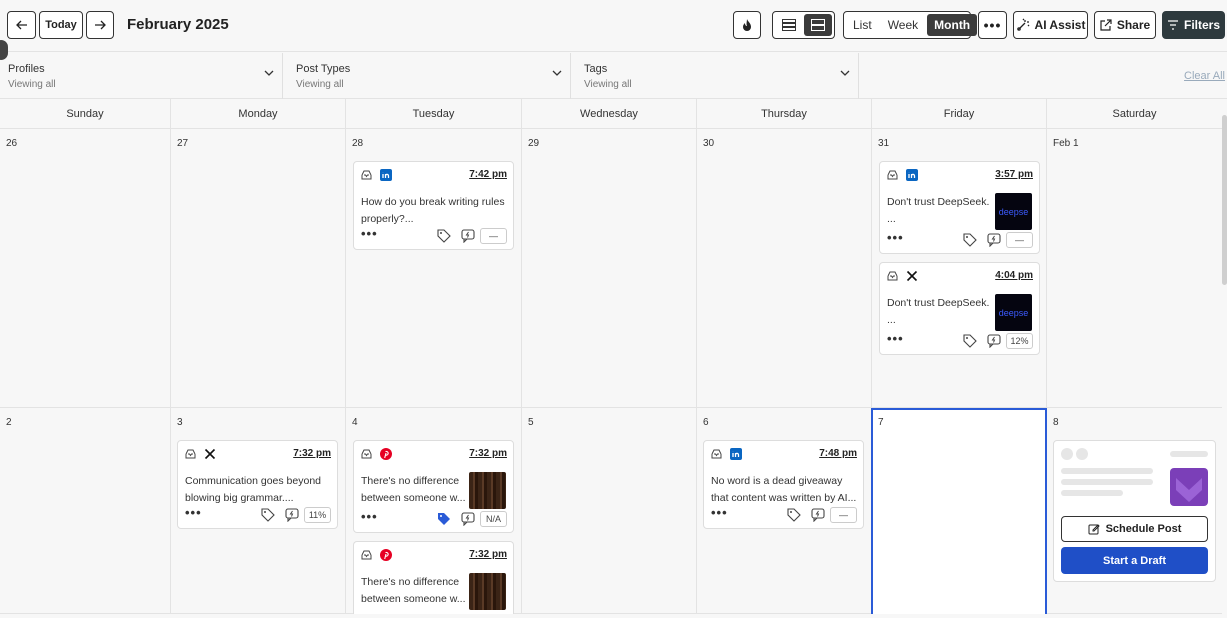 This screenshot has height=618, width=1227. What do you see at coordinates (258, 268) in the screenshot?
I see `day-cell: 27` at bounding box center [258, 268].